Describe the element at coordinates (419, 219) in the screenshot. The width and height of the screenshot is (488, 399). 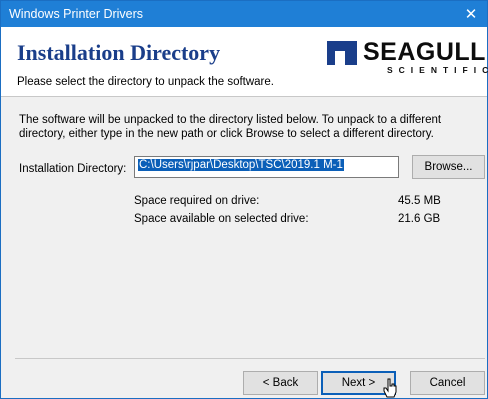
I see `space-available-value: 21.6 GB` at that location.